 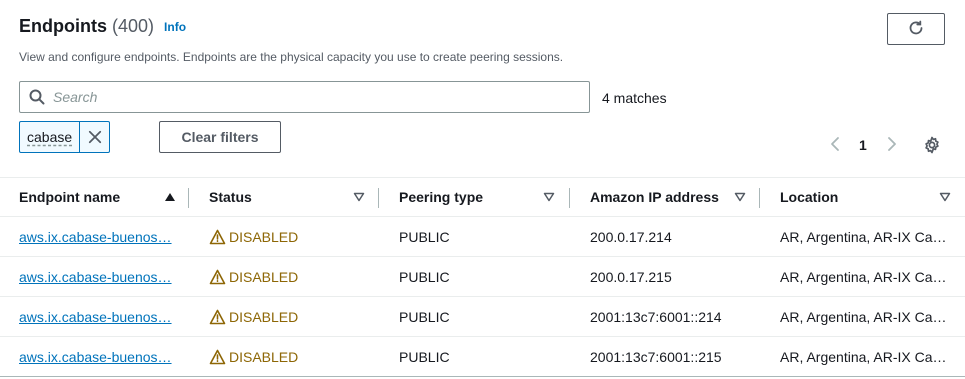 I want to click on ip-address-cell: 200.0.17.214, so click(x=631, y=236).